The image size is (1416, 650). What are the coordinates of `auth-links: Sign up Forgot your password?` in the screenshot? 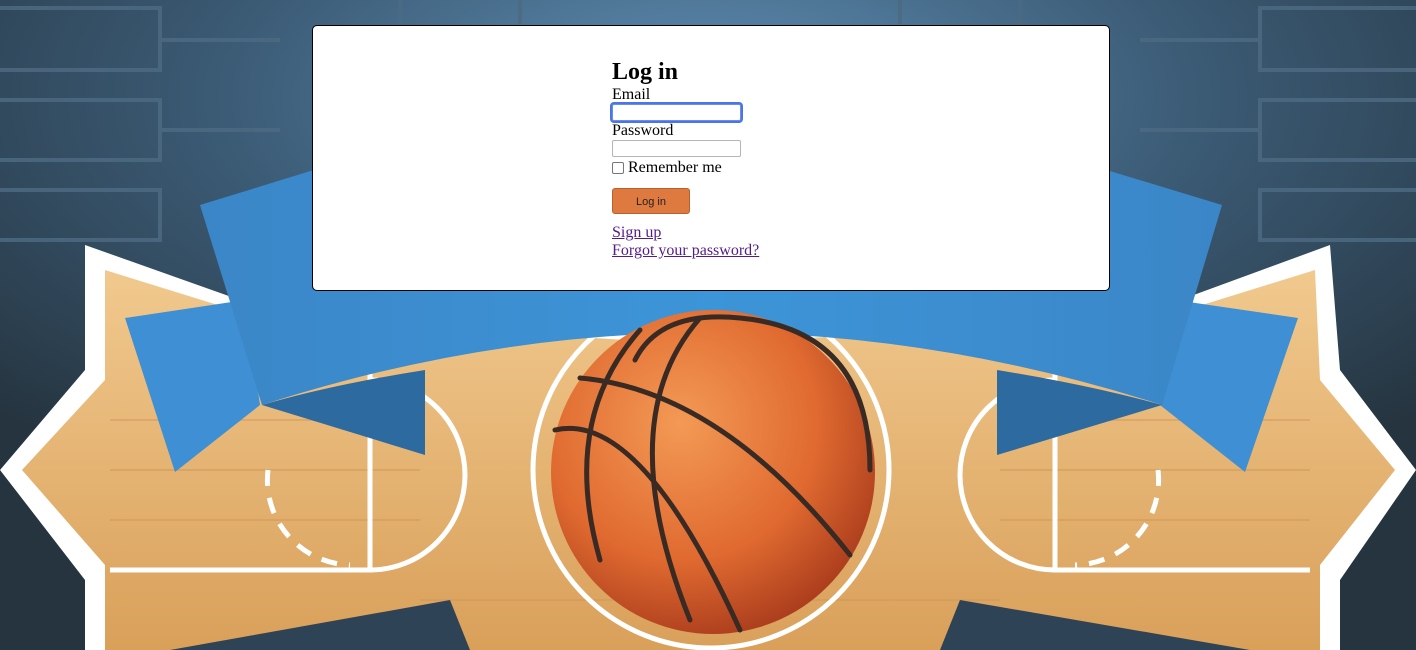 It's located at (742, 242).